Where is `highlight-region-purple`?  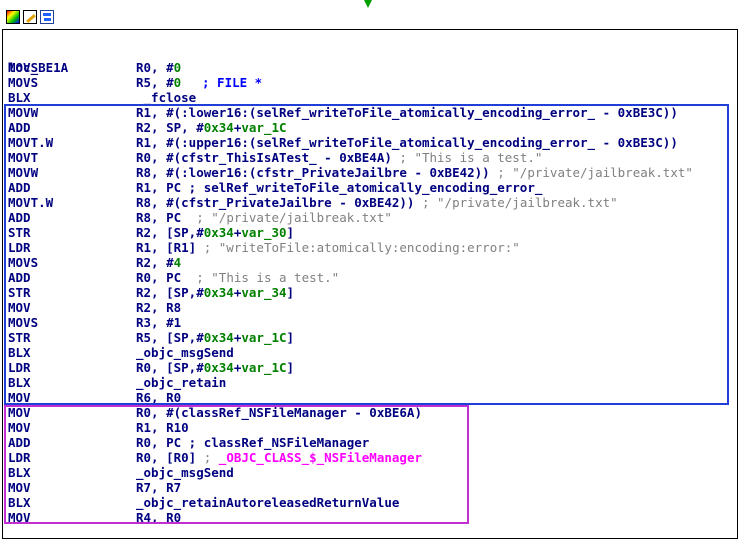
highlight-region-purple is located at coordinates (236, 464).